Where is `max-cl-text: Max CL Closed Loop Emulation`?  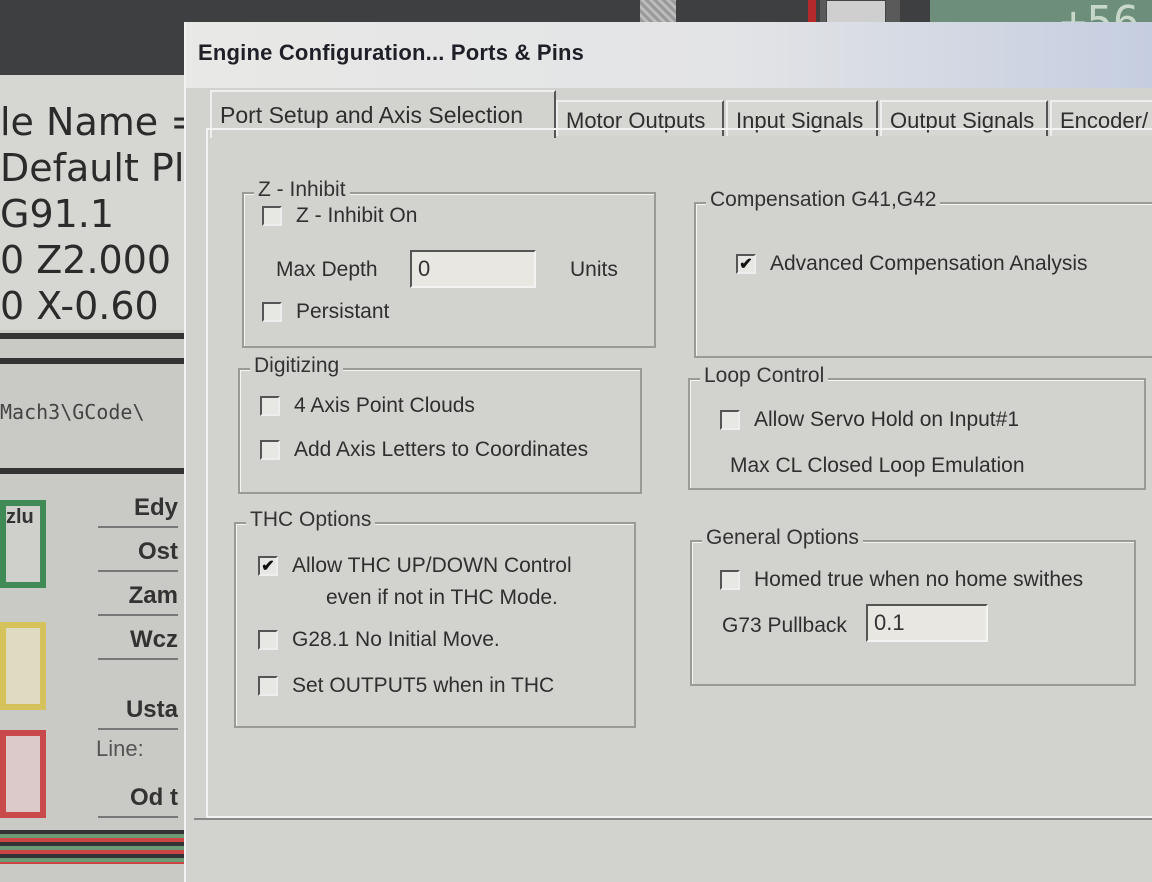 max-cl-text: Max CL Closed Loop Emulation is located at coordinates (877, 465).